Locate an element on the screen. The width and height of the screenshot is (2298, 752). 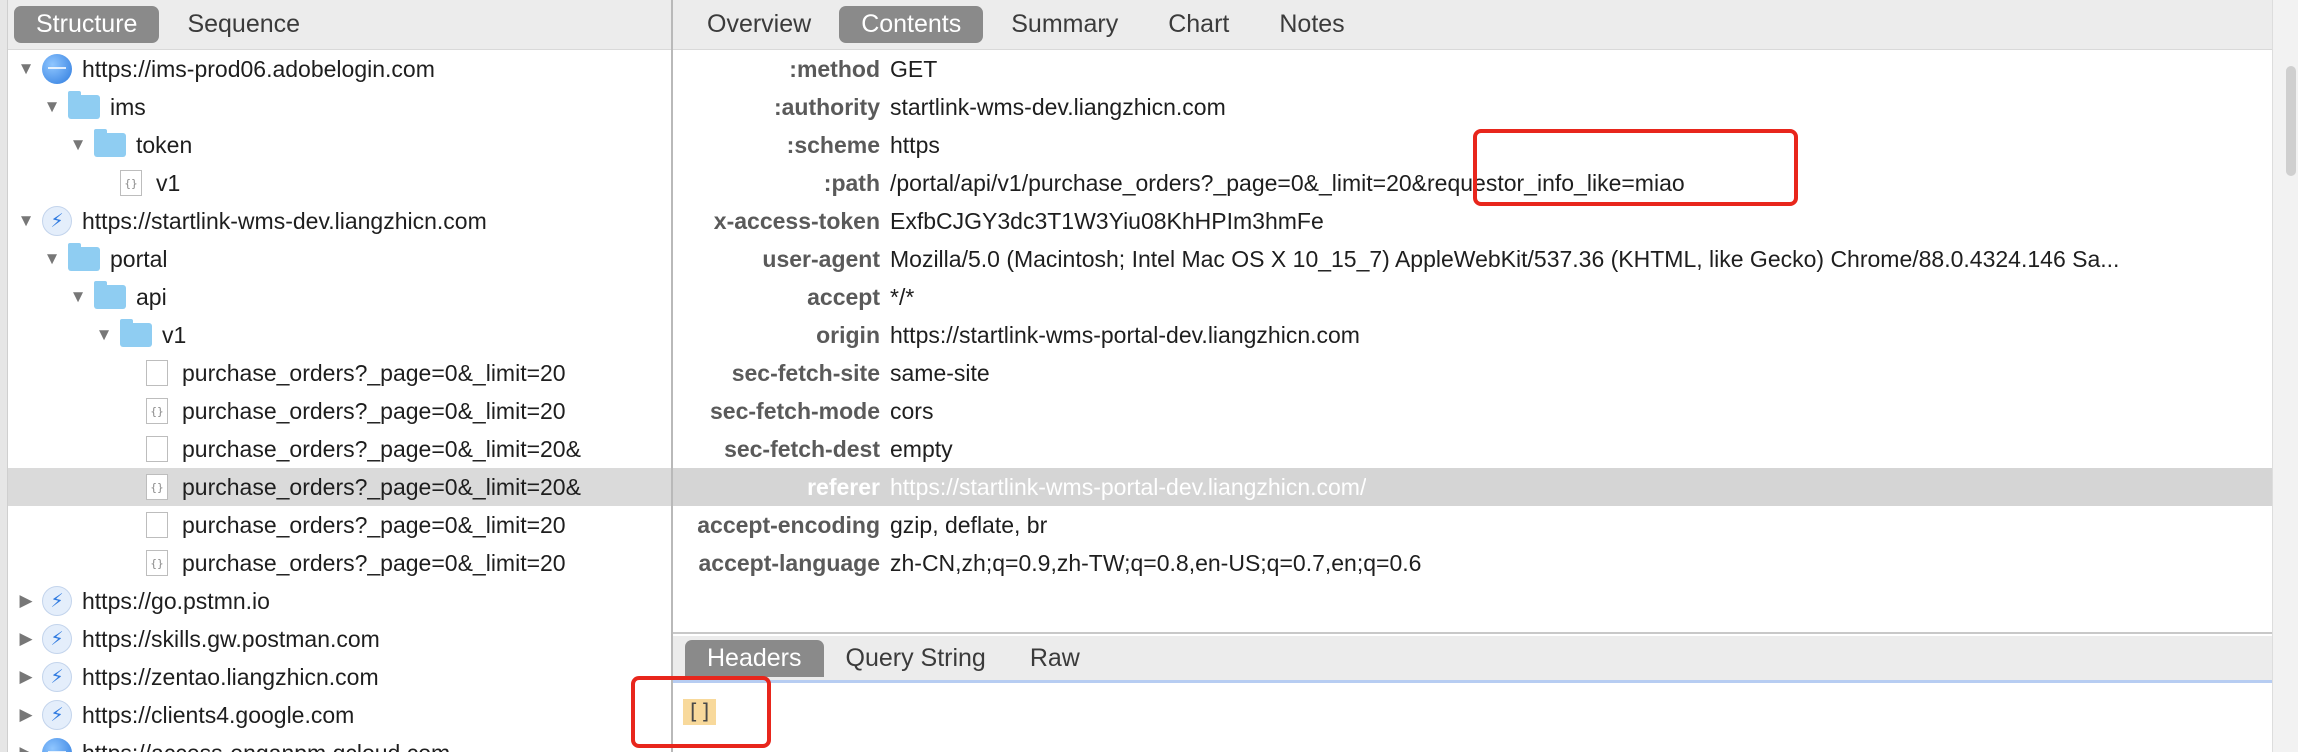
globe-icon is located at coordinates (57, 69).